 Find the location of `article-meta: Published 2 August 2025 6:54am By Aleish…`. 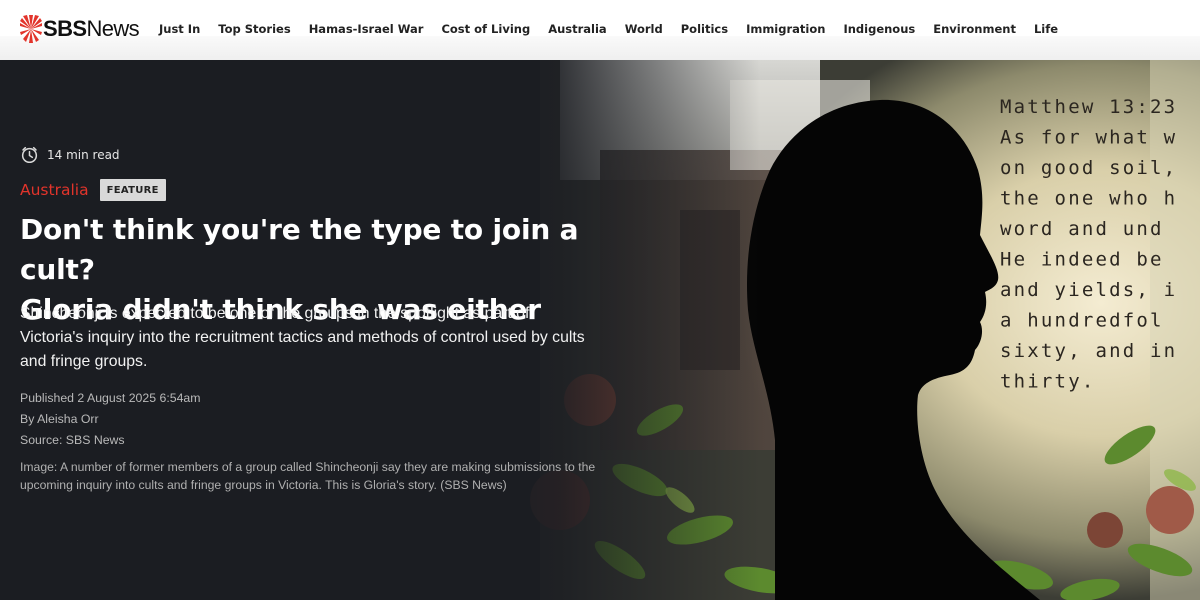

article-meta: Published 2 August 2025 6:54am By Aleish… is located at coordinates (110, 419).